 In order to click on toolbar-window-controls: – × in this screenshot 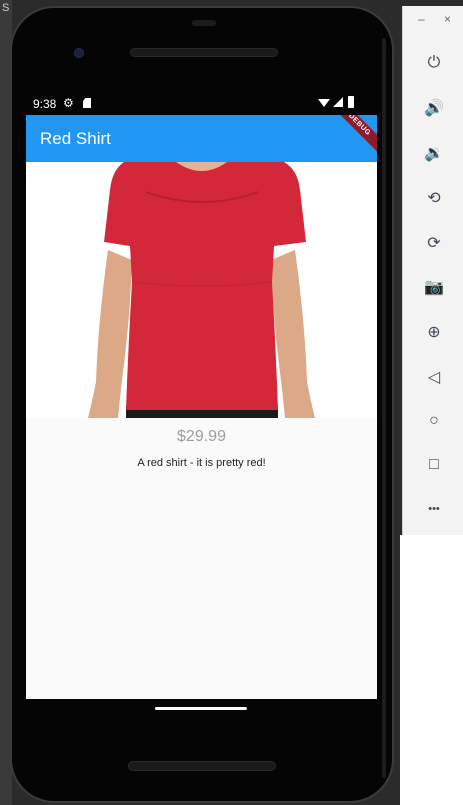, I will do `click(433, 21)`.